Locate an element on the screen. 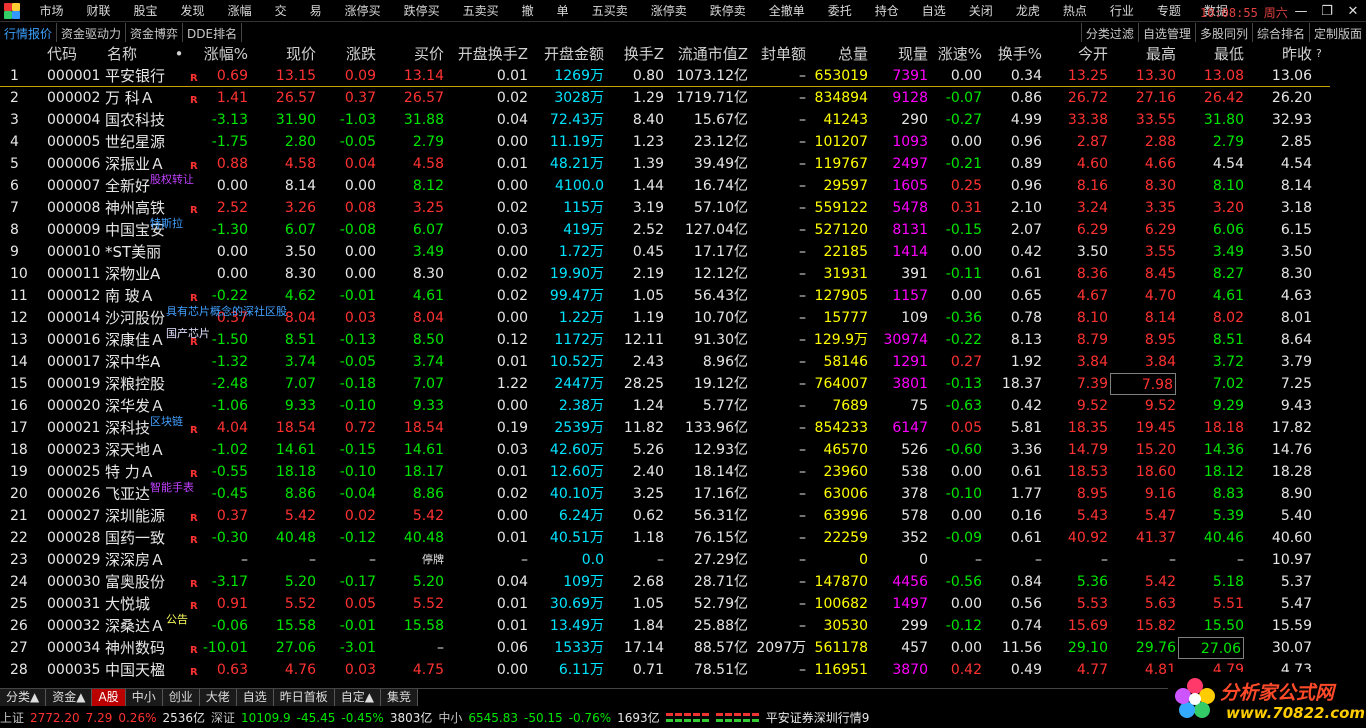 This screenshot has height=728, width=1366. market-tab: 昨日首板 is located at coordinates (304, 697).